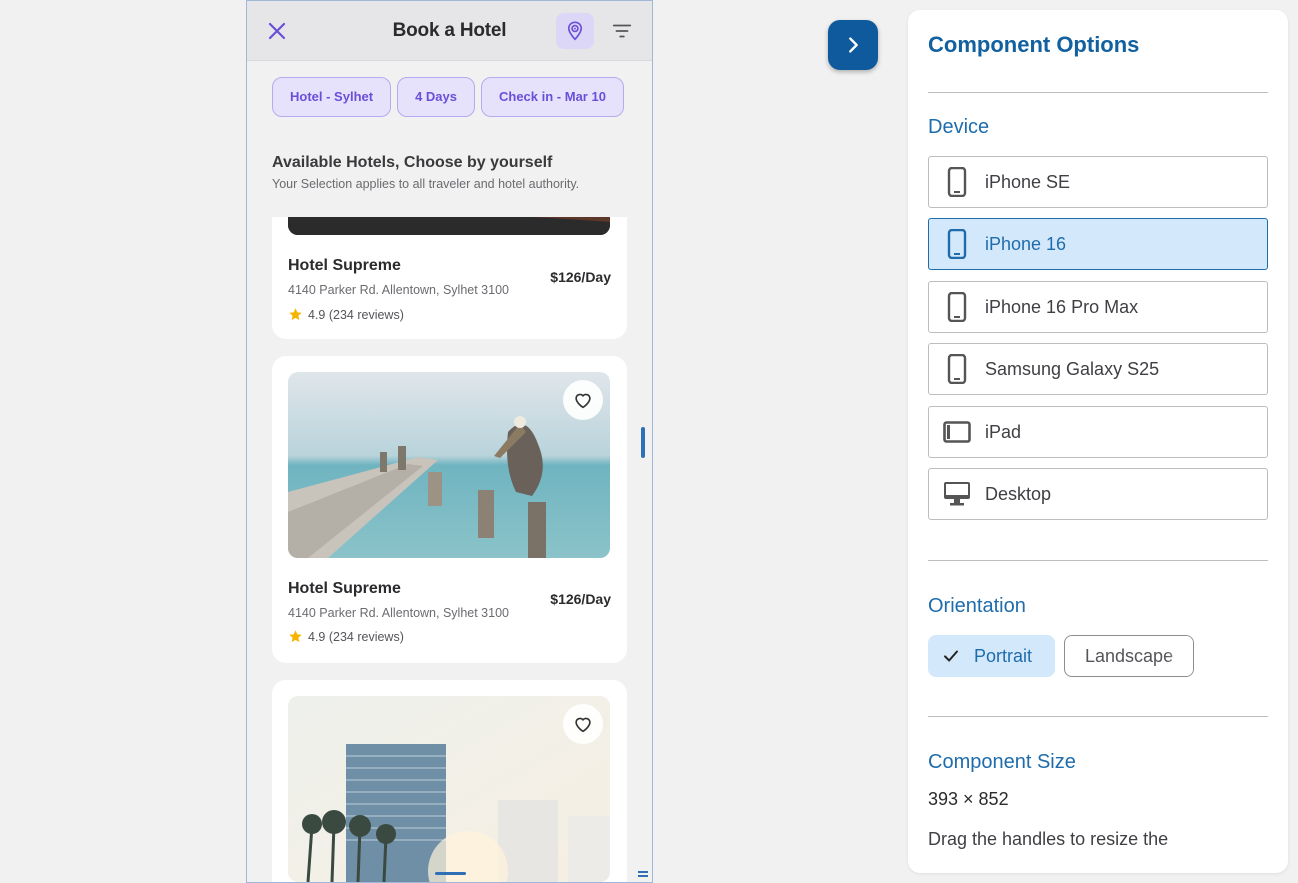 The image size is (1298, 883). I want to click on device-option-iphone-se: iPhone SE, so click(1098, 182).